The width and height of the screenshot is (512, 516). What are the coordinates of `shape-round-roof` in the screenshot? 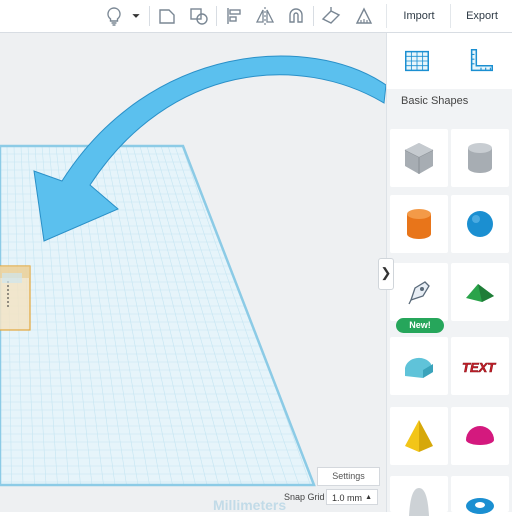 It's located at (419, 366).